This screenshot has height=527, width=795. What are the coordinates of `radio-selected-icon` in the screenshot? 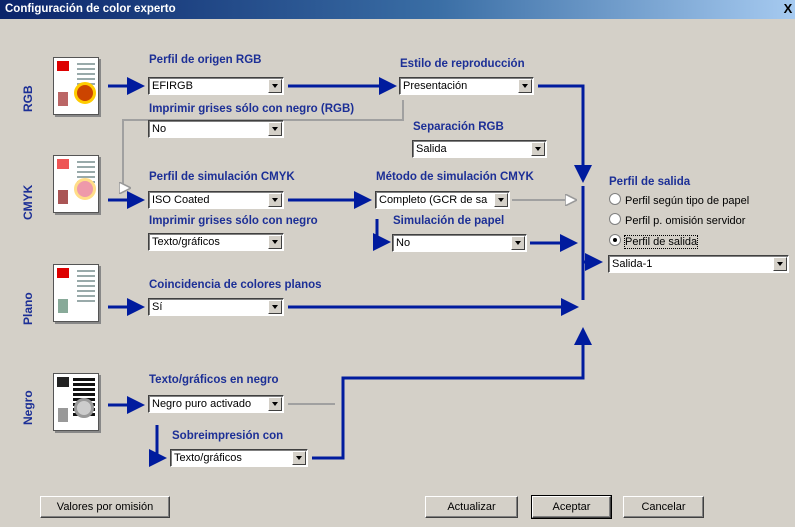 It's located at (615, 240).